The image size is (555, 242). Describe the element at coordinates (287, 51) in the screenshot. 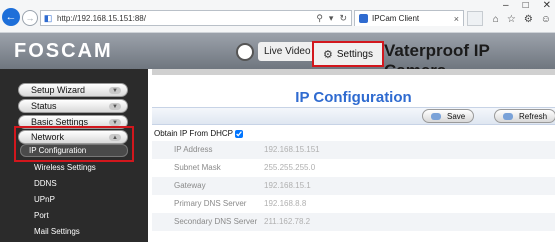

I see `live-video-label: Live Video` at that location.